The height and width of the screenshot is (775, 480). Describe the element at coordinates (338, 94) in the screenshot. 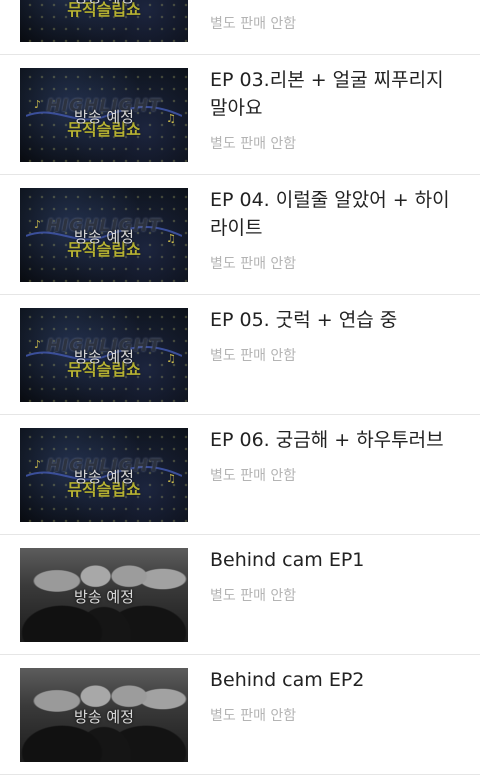

I see `episode-title: EP 03.리본 + 얼굴 찌푸리지 말아요` at that location.